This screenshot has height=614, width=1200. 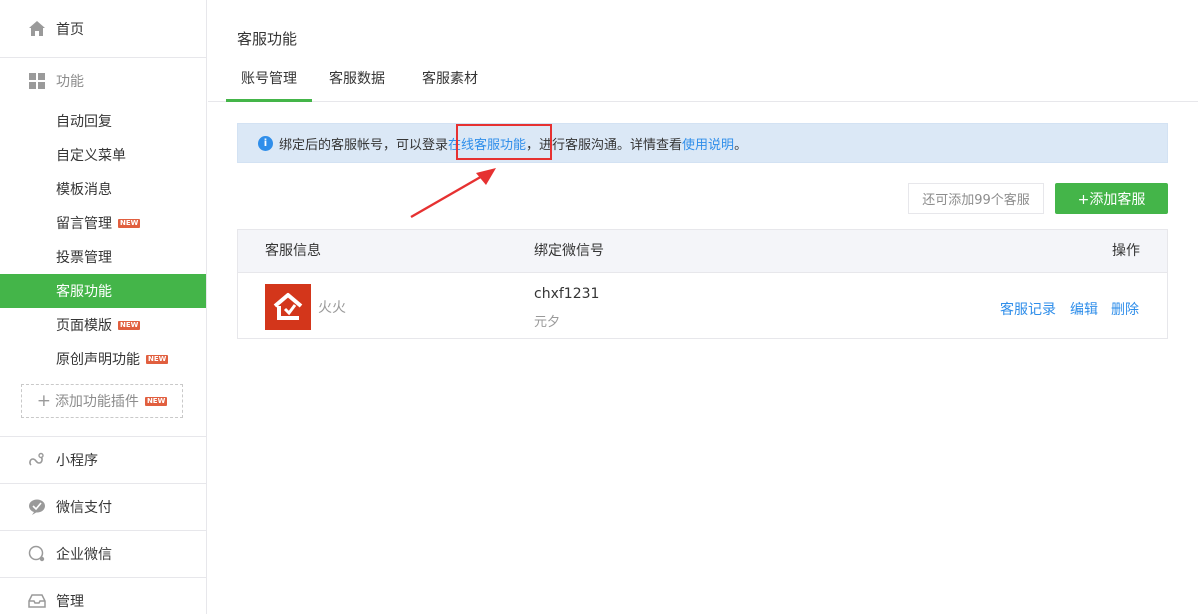 What do you see at coordinates (37, 601) in the screenshot?
I see `manage-icon` at bounding box center [37, 601].